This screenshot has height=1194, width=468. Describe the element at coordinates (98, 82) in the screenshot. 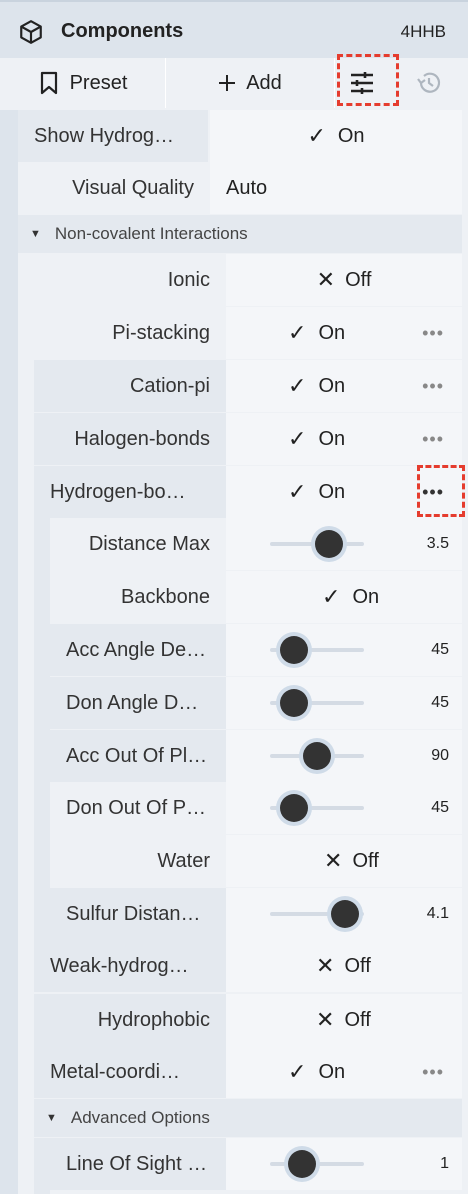

I see `preset-label: Preset` at that location.